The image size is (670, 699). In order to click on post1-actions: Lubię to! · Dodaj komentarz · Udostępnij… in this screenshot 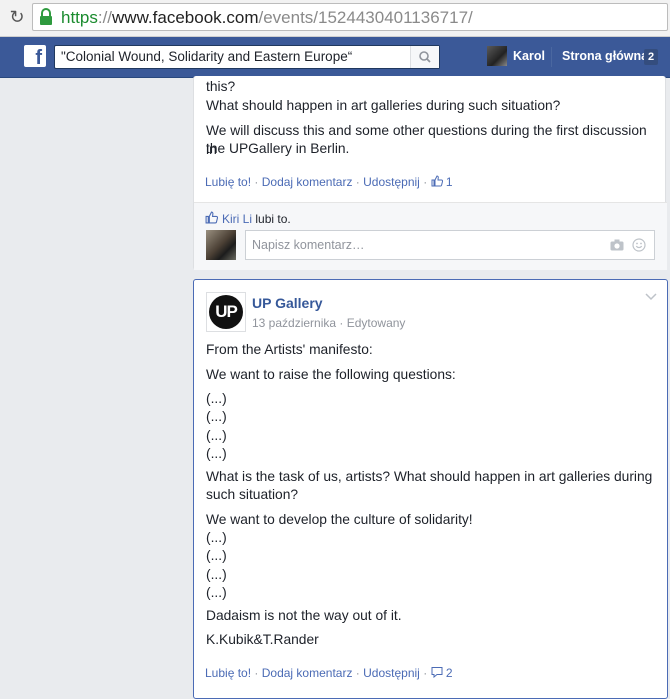, I will do `click(329, 182)`.